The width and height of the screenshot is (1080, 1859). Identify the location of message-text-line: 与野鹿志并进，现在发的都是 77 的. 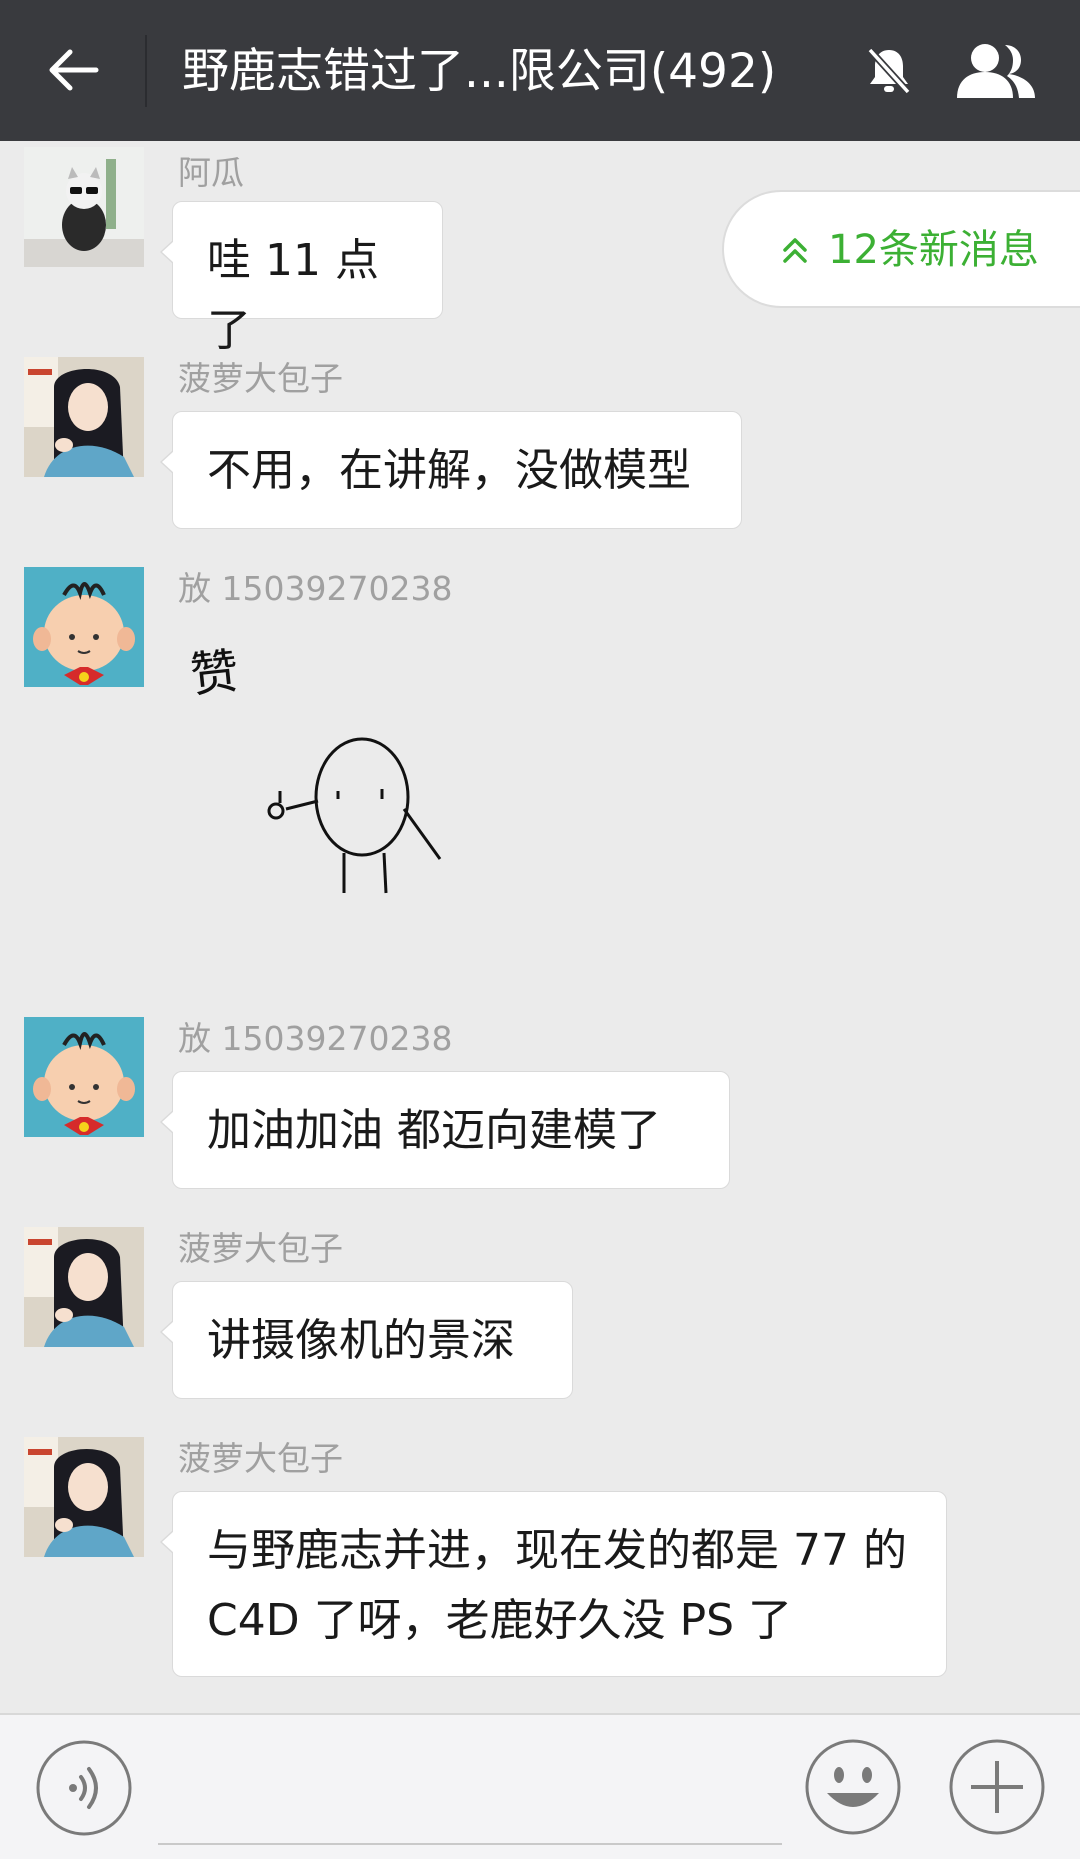
(557, 1550).